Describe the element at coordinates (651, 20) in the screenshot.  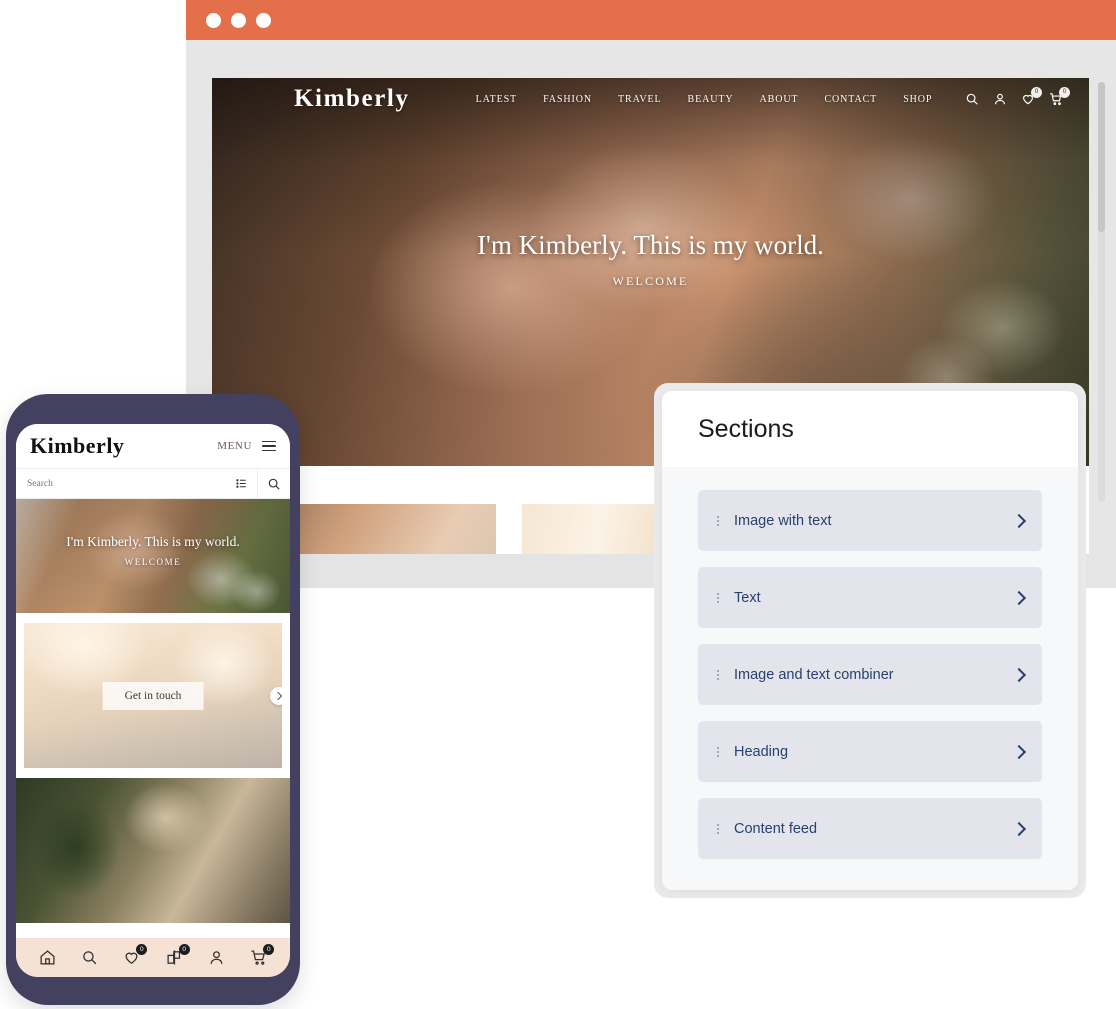
I see `browser-titlebar` at that location.